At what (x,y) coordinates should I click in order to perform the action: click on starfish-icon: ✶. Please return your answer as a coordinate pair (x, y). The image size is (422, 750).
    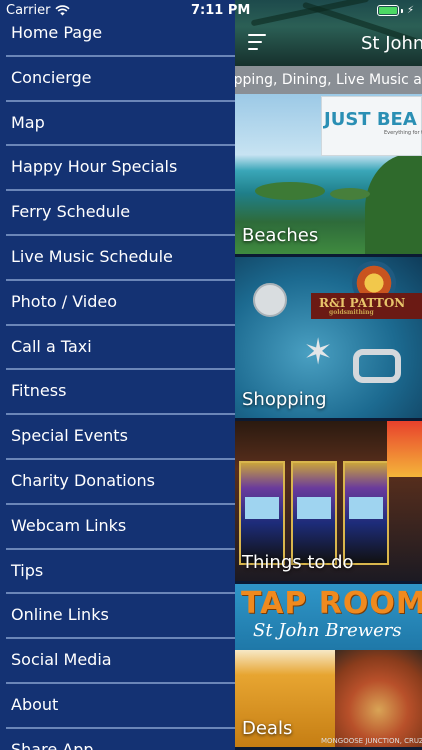
    Looking at the image, I should click on (318, 352).